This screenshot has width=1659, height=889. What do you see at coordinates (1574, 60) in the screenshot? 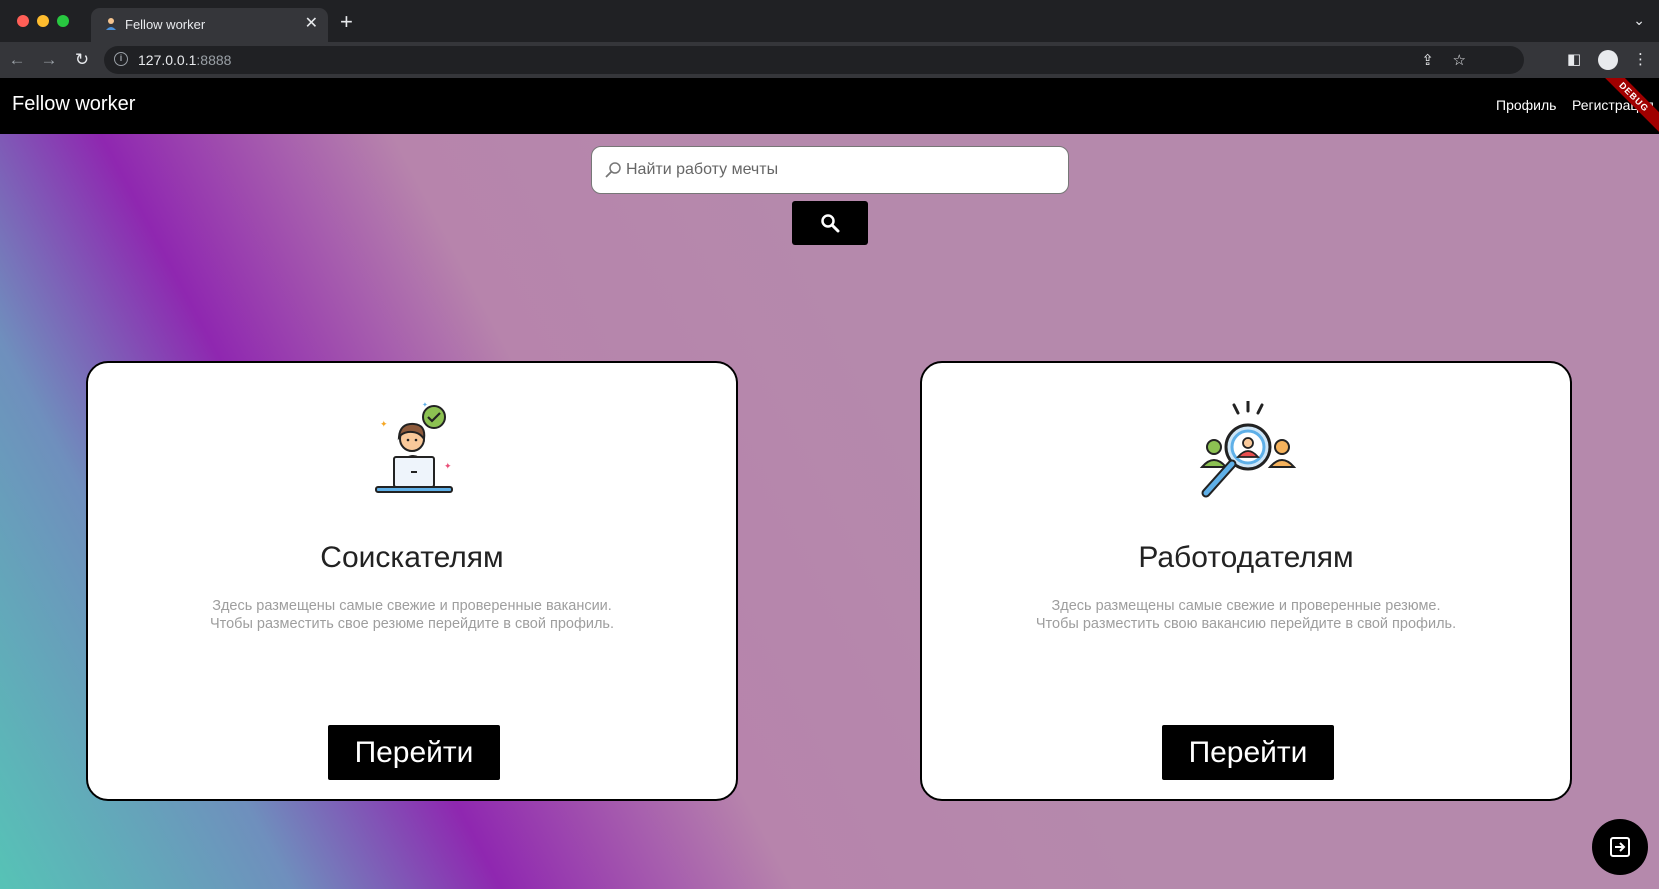
I see `side-panel-icon: ◧` at bounding box center [1574, 60].